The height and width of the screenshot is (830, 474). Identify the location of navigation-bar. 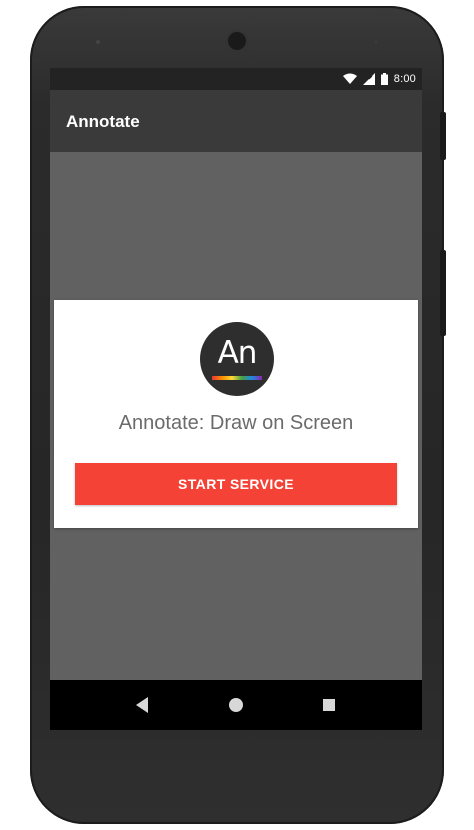
(236, 705).